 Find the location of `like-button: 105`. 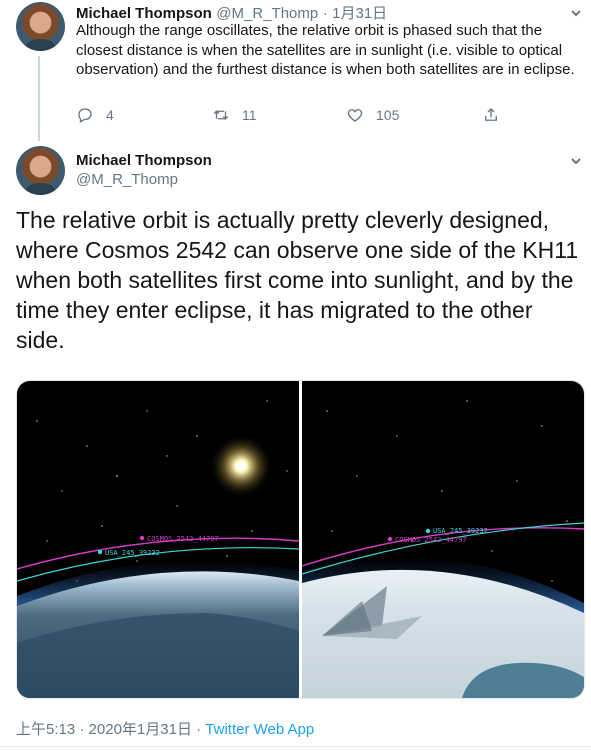

like-button: 105 is located at coordinates (372, 115).